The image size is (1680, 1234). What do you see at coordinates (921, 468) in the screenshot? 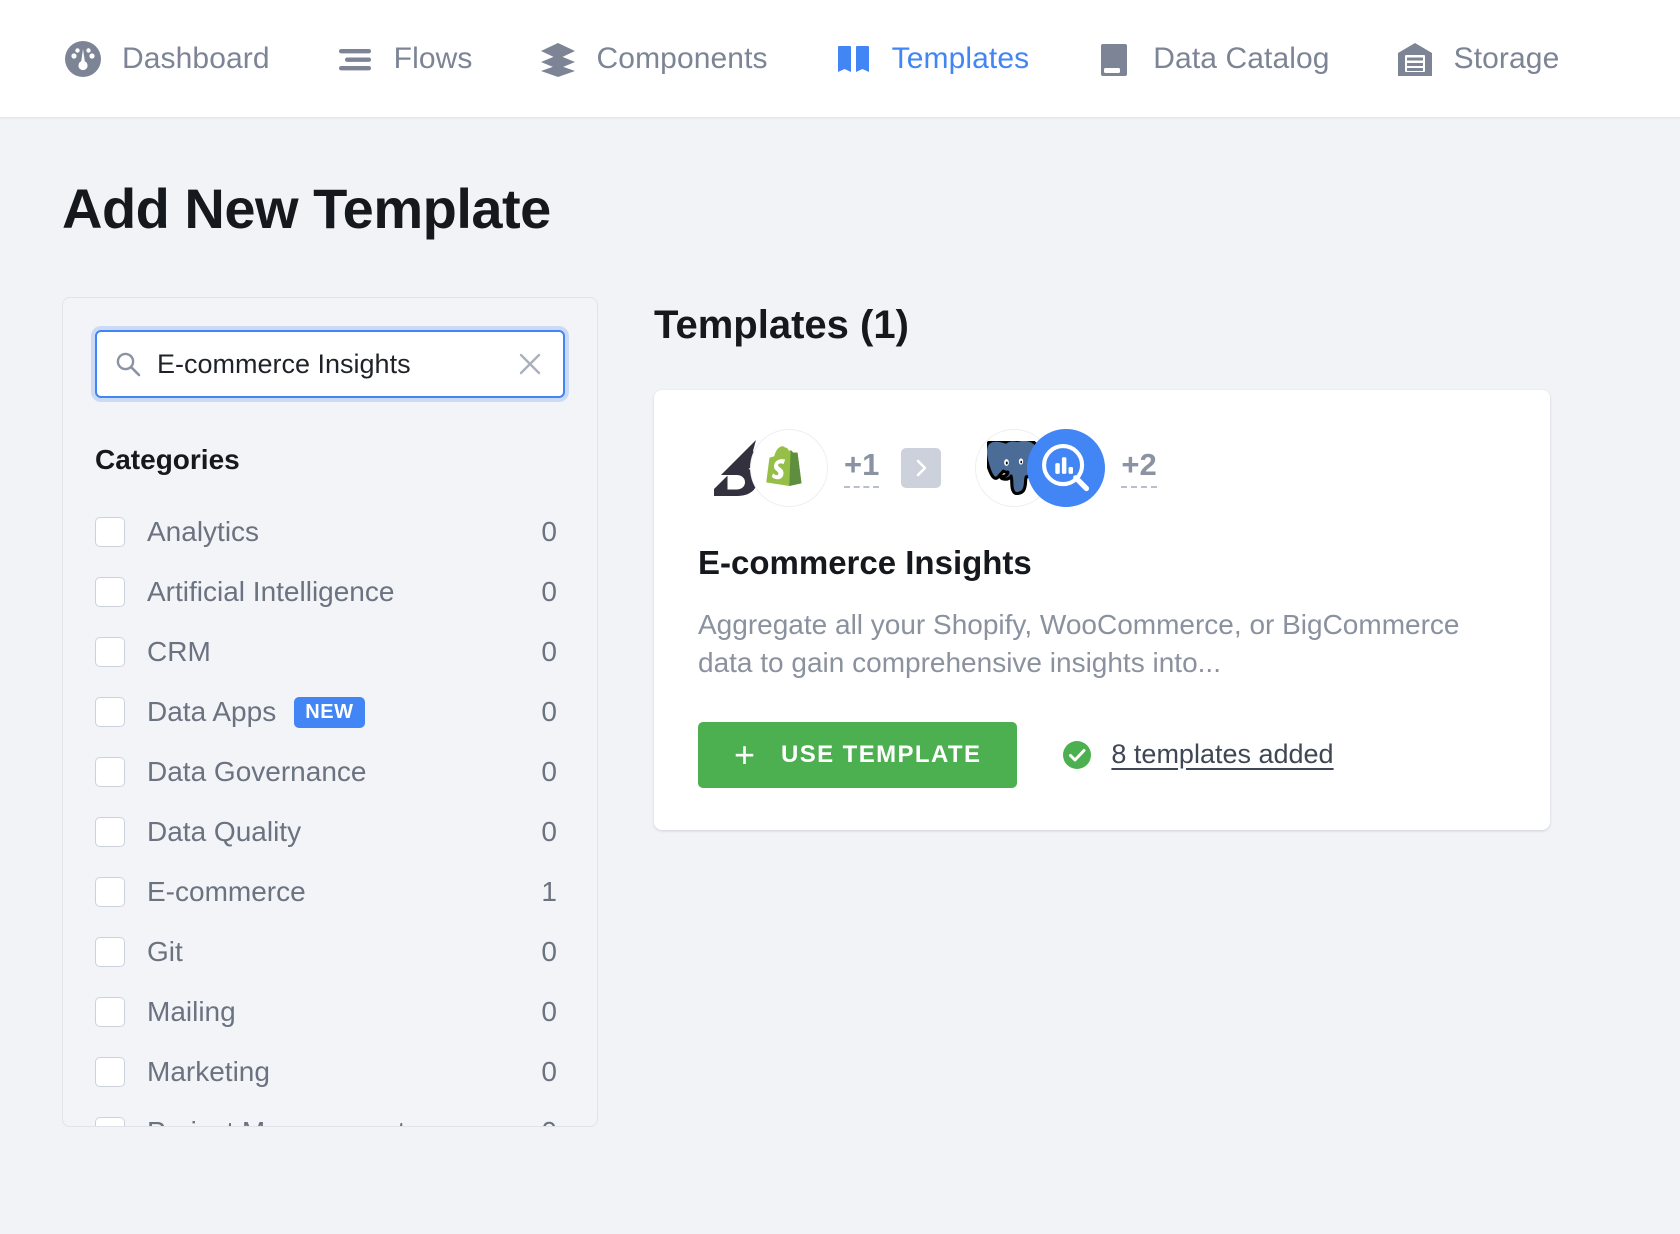
I see `chevron-right-icon` at bounding box center [921, 468].